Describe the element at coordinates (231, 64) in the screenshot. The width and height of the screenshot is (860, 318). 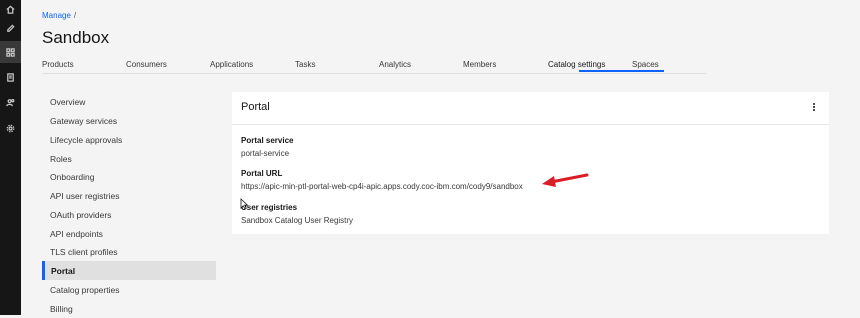
I see `tab-applications: Applications` at that location.